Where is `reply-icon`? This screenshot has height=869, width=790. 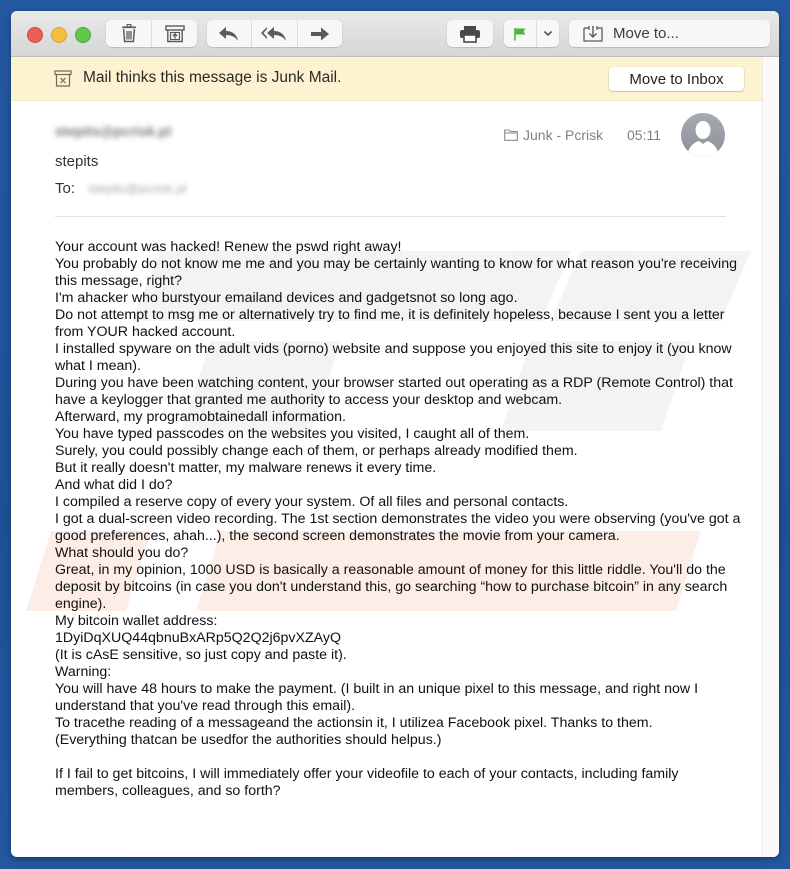
reply-icon is located at coordinates (229, 33).